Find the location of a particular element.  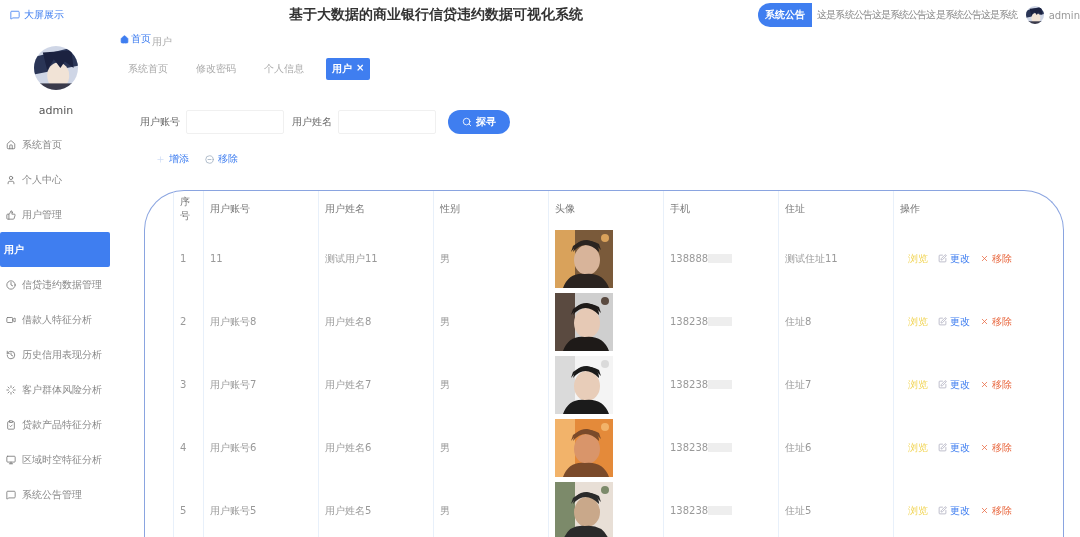

table-cell: 用户账号8 is located at coordinates (261, 321).